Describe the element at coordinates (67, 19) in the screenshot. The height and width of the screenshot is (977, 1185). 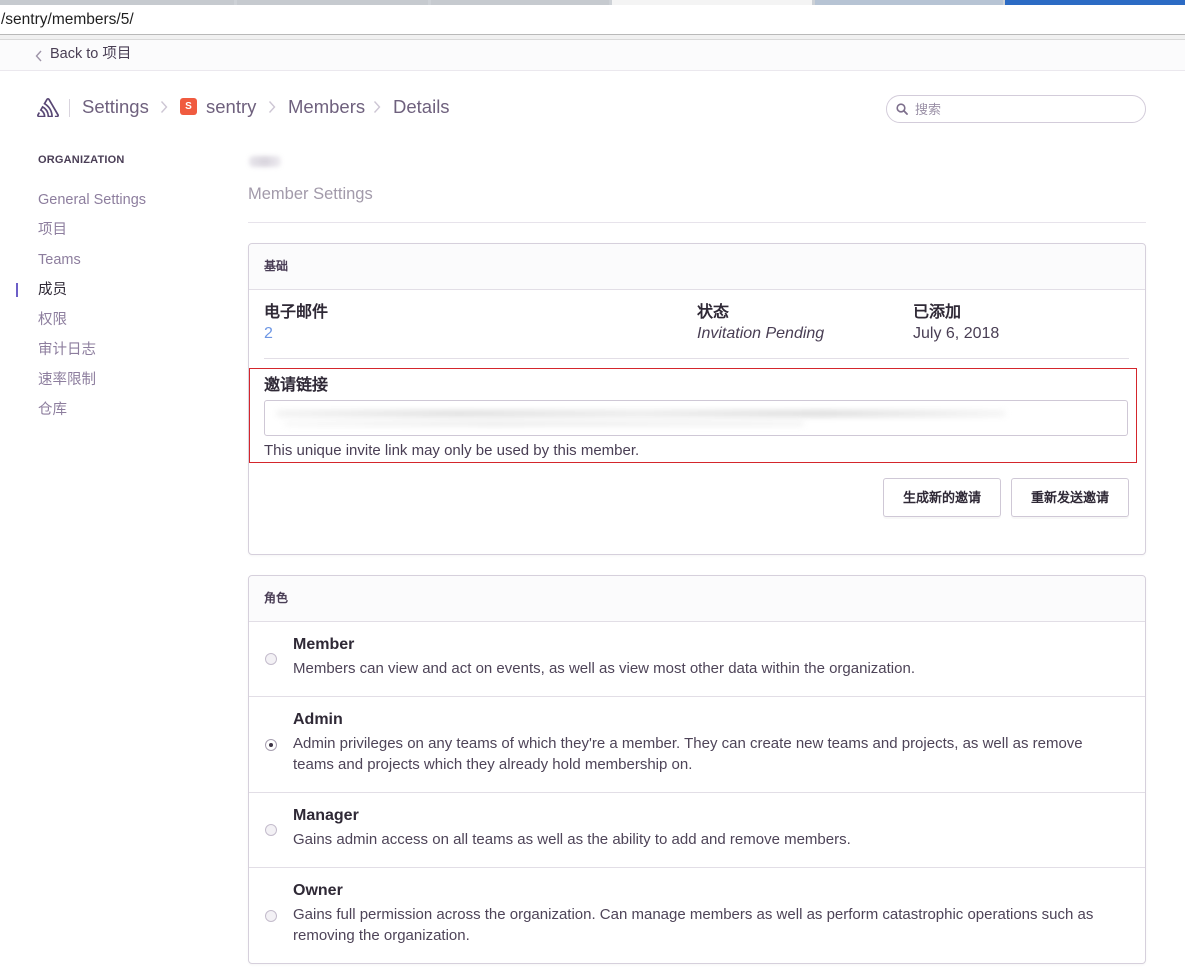
I see `address-url: /sentry/members/5/` at that location.